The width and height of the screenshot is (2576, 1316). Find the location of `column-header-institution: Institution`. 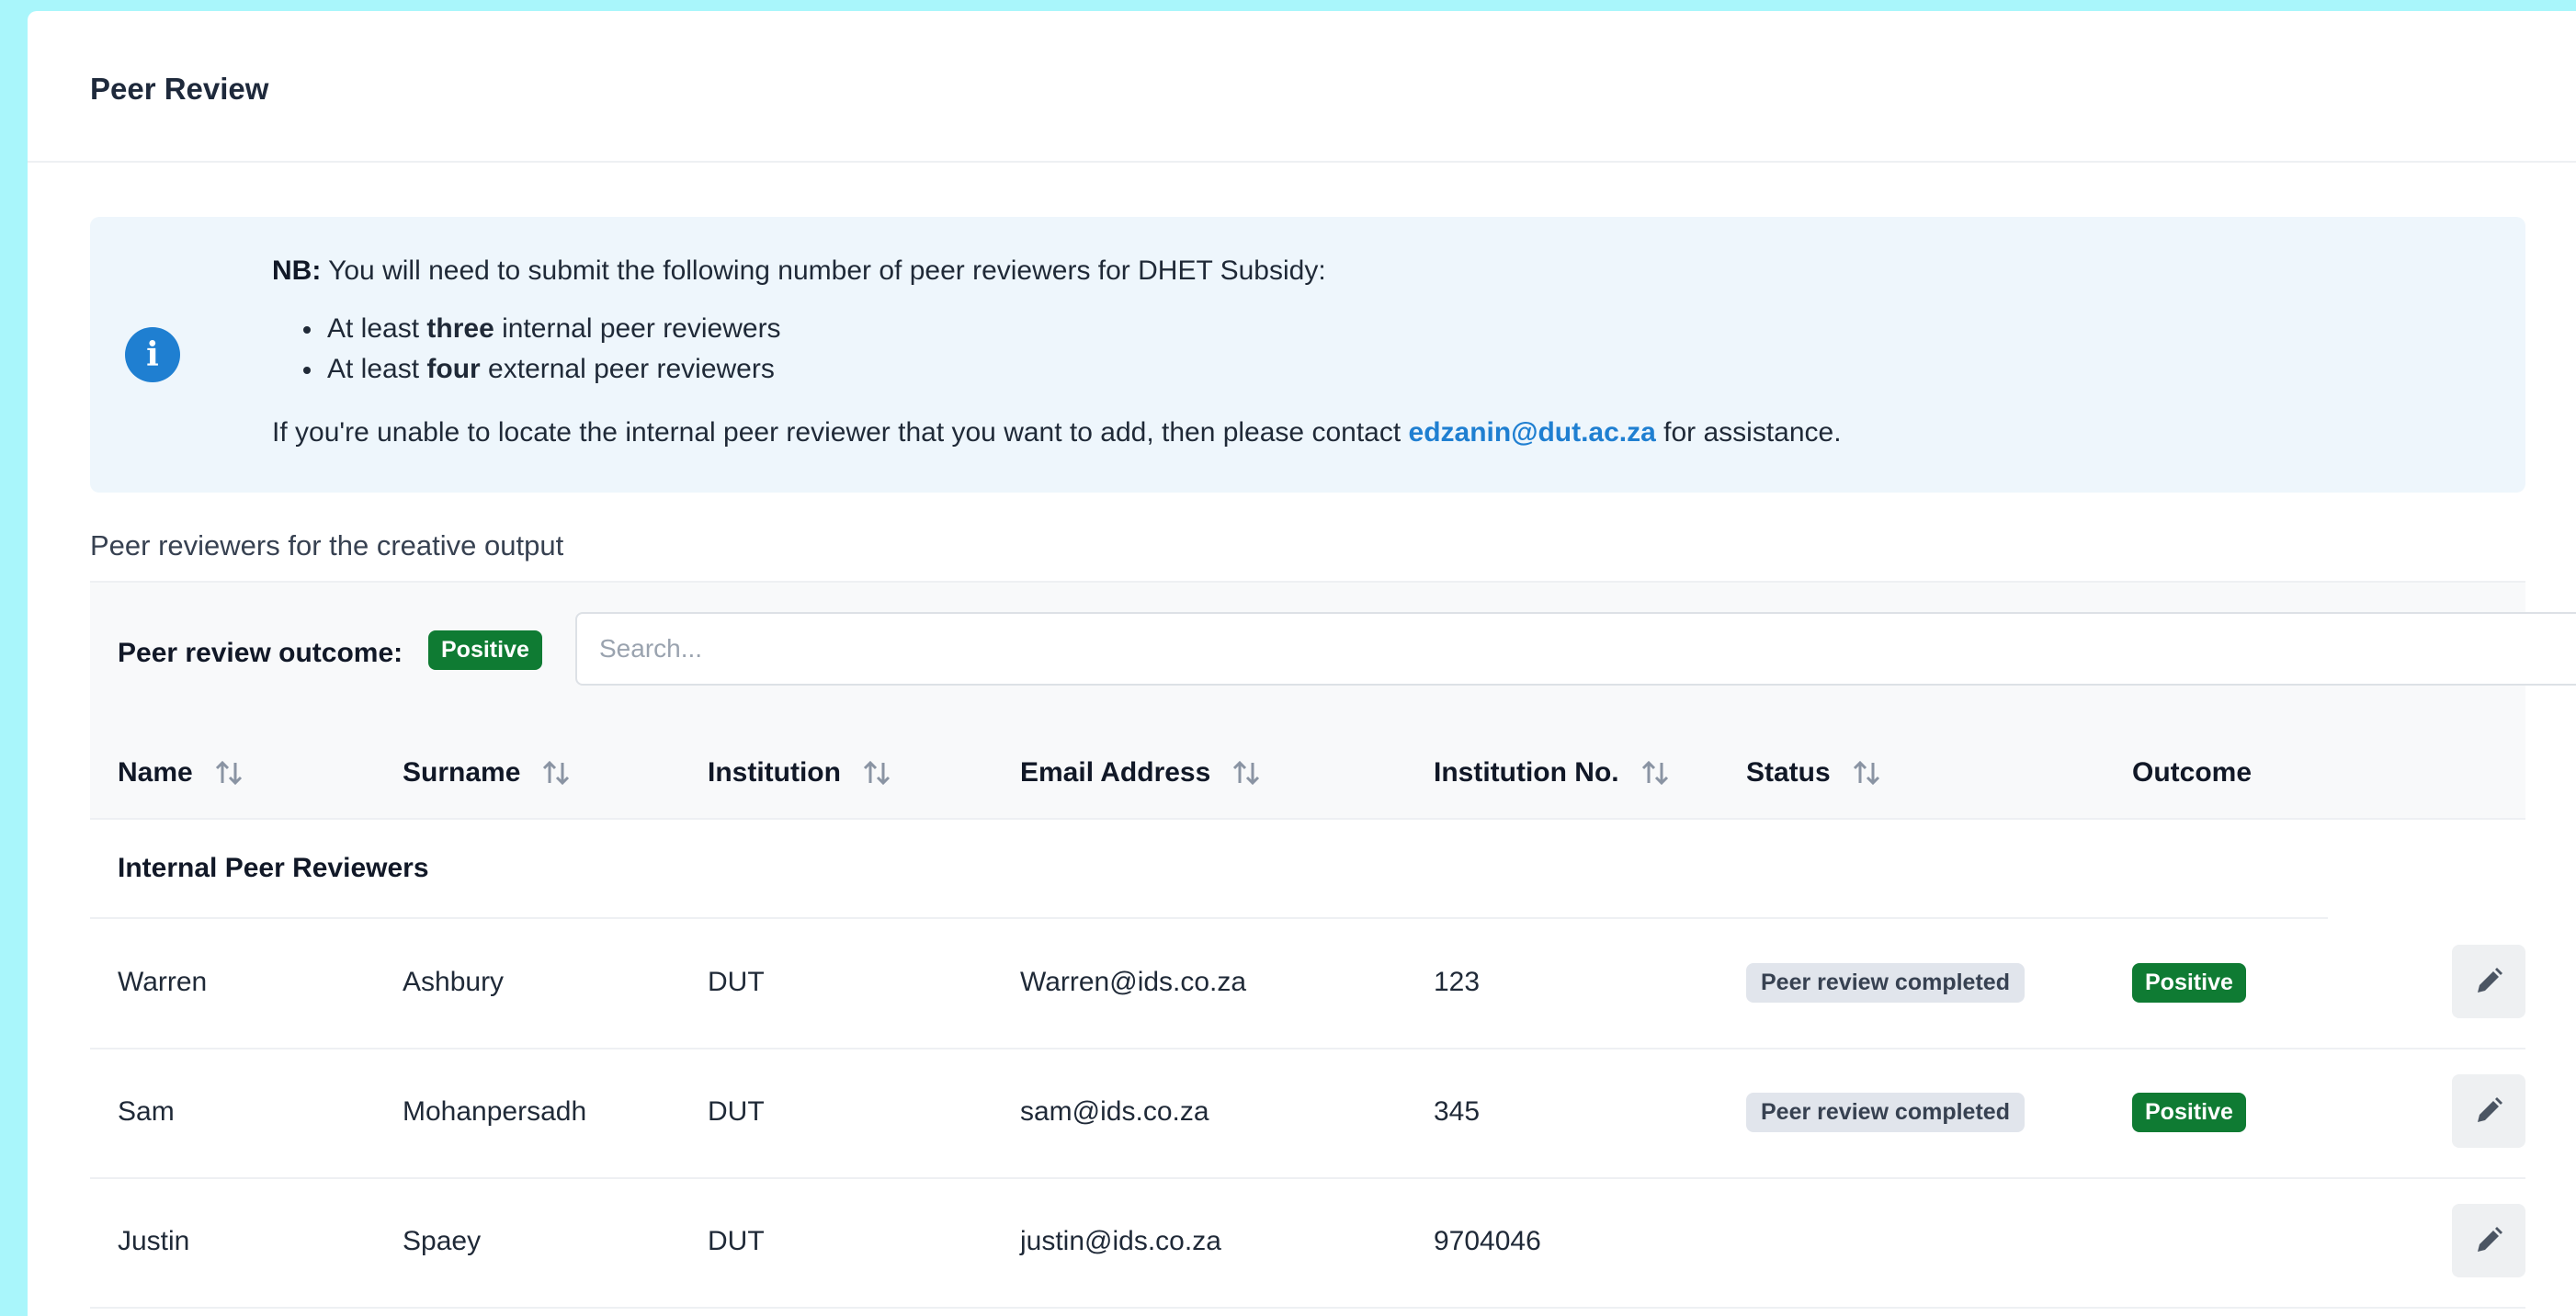

column-header-institution: Institution is located at coordinates (800, 772).